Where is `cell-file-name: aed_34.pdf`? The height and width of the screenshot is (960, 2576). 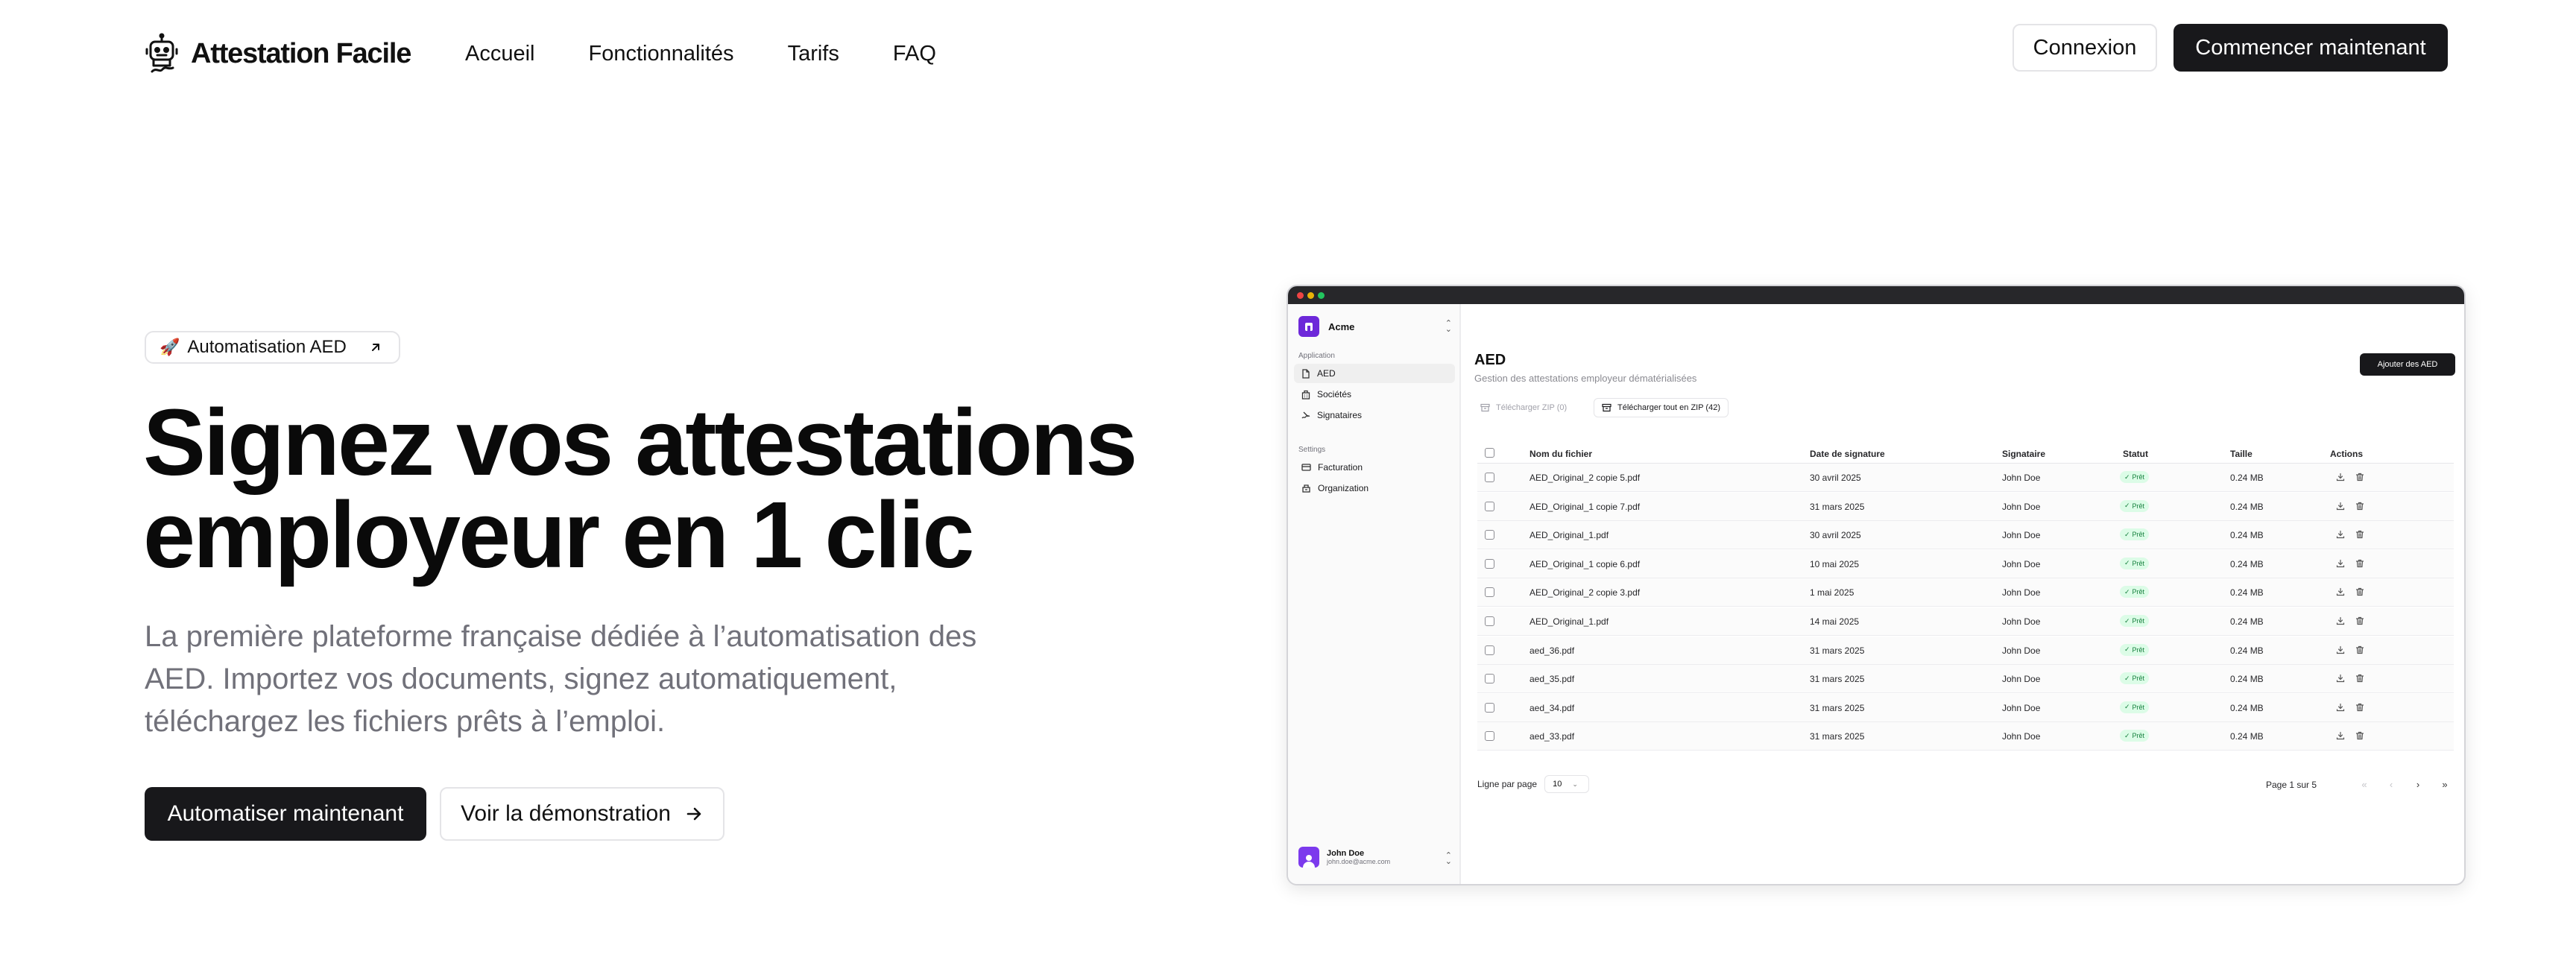 cell-file-name: aed_34.pdf is located at coordinates (1553, 707).